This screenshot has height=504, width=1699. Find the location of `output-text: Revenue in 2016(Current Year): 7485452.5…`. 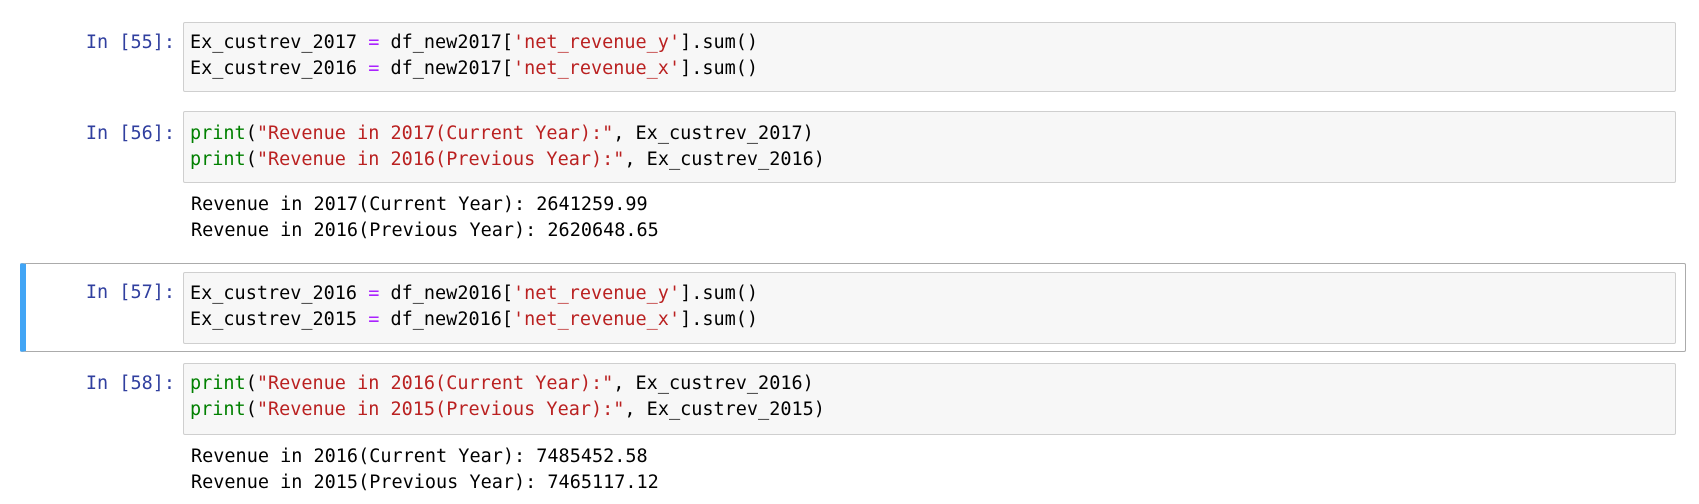

output-text: Revenue in 2016(Current Year): 7485452.5… is located at coordinates (419, 456).